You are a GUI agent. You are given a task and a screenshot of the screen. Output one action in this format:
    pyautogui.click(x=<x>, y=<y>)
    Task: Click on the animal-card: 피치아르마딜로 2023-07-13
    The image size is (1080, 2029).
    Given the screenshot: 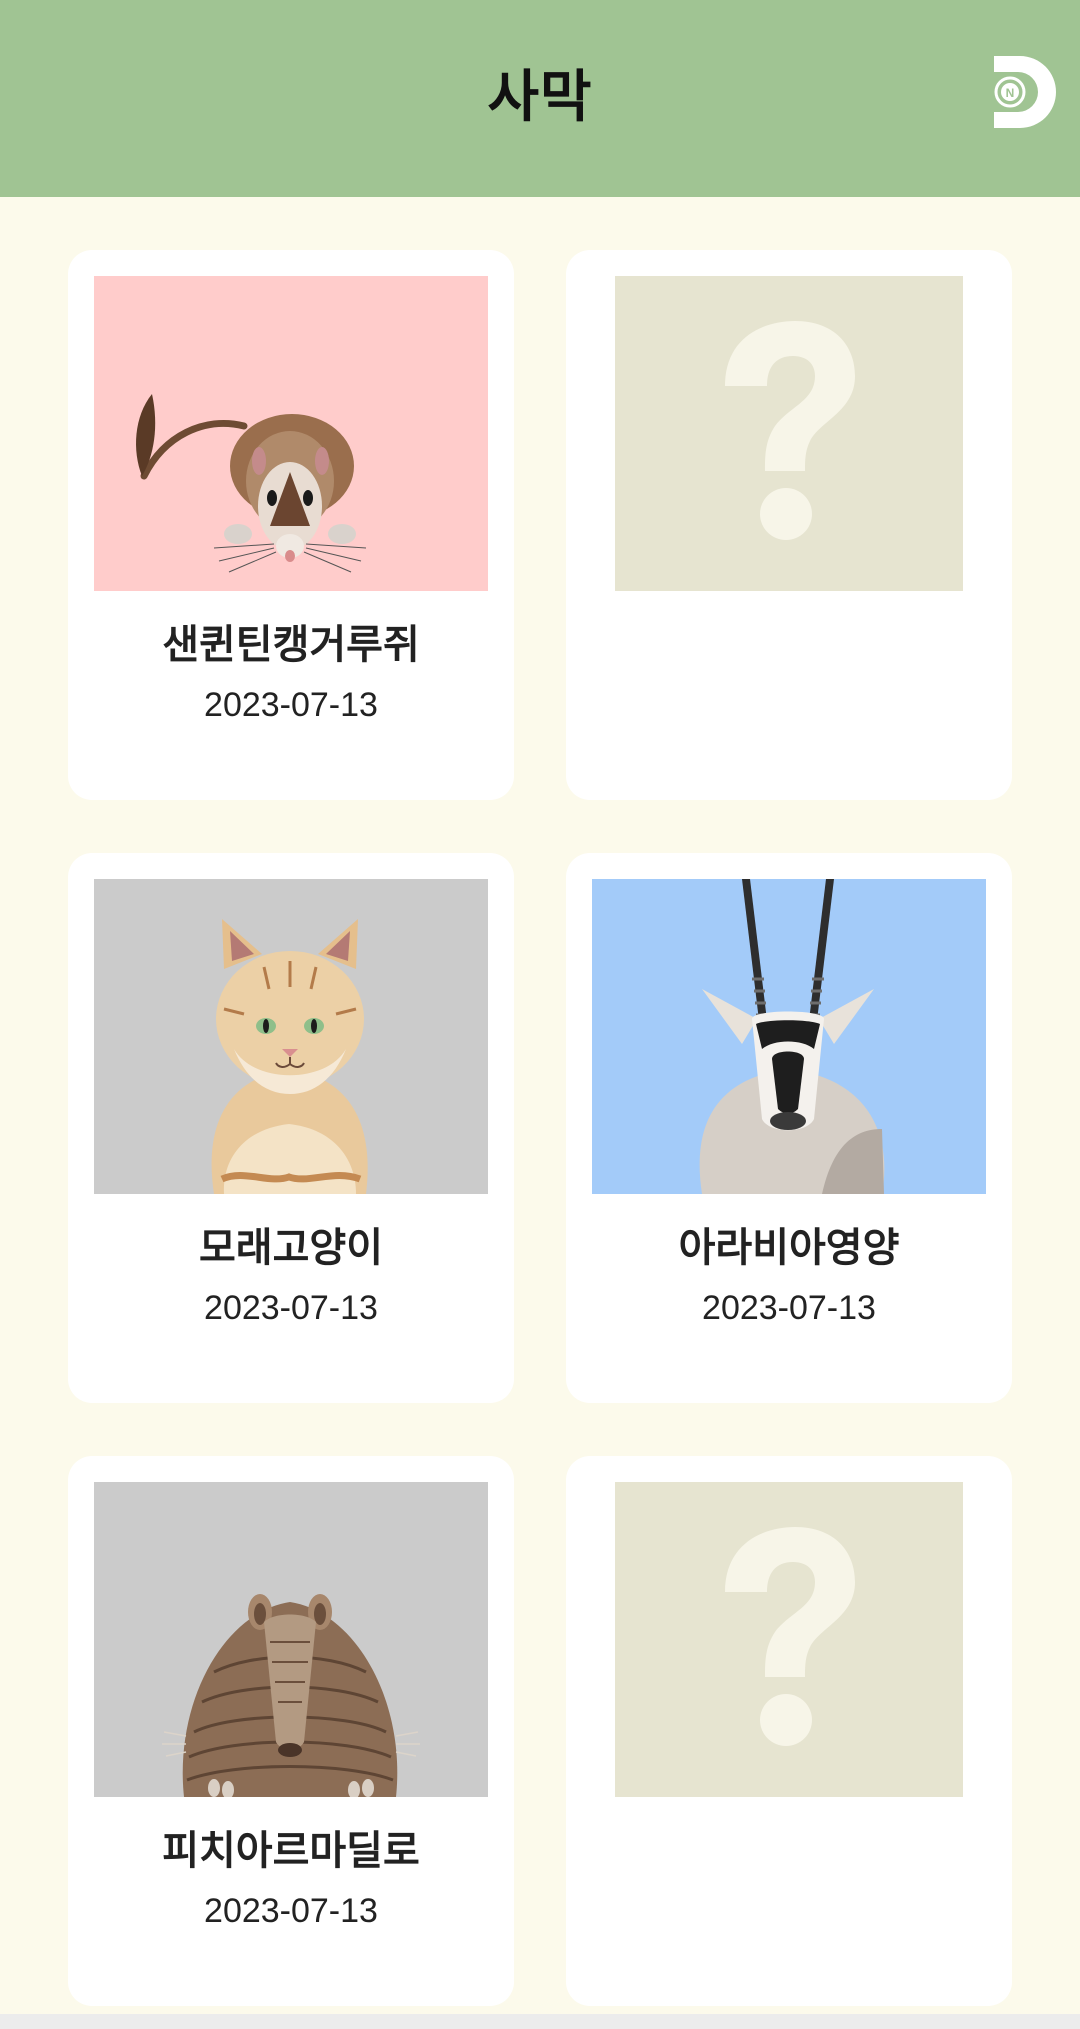 What is the action you would take?
    pyautogui.click(x=291, y=1731)
    